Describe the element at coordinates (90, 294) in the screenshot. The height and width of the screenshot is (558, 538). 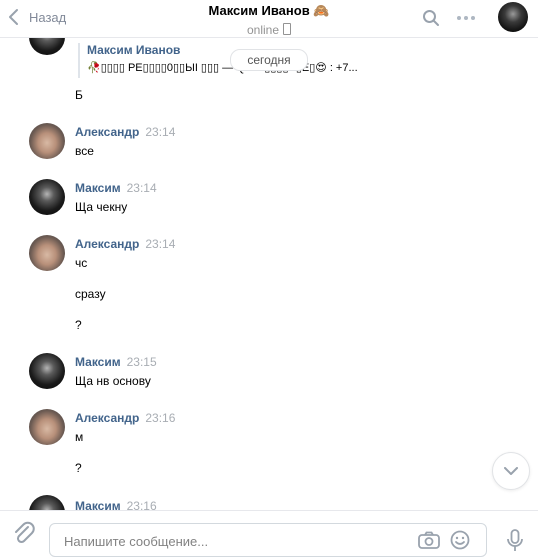
I see `message-text: сразу` at that location.